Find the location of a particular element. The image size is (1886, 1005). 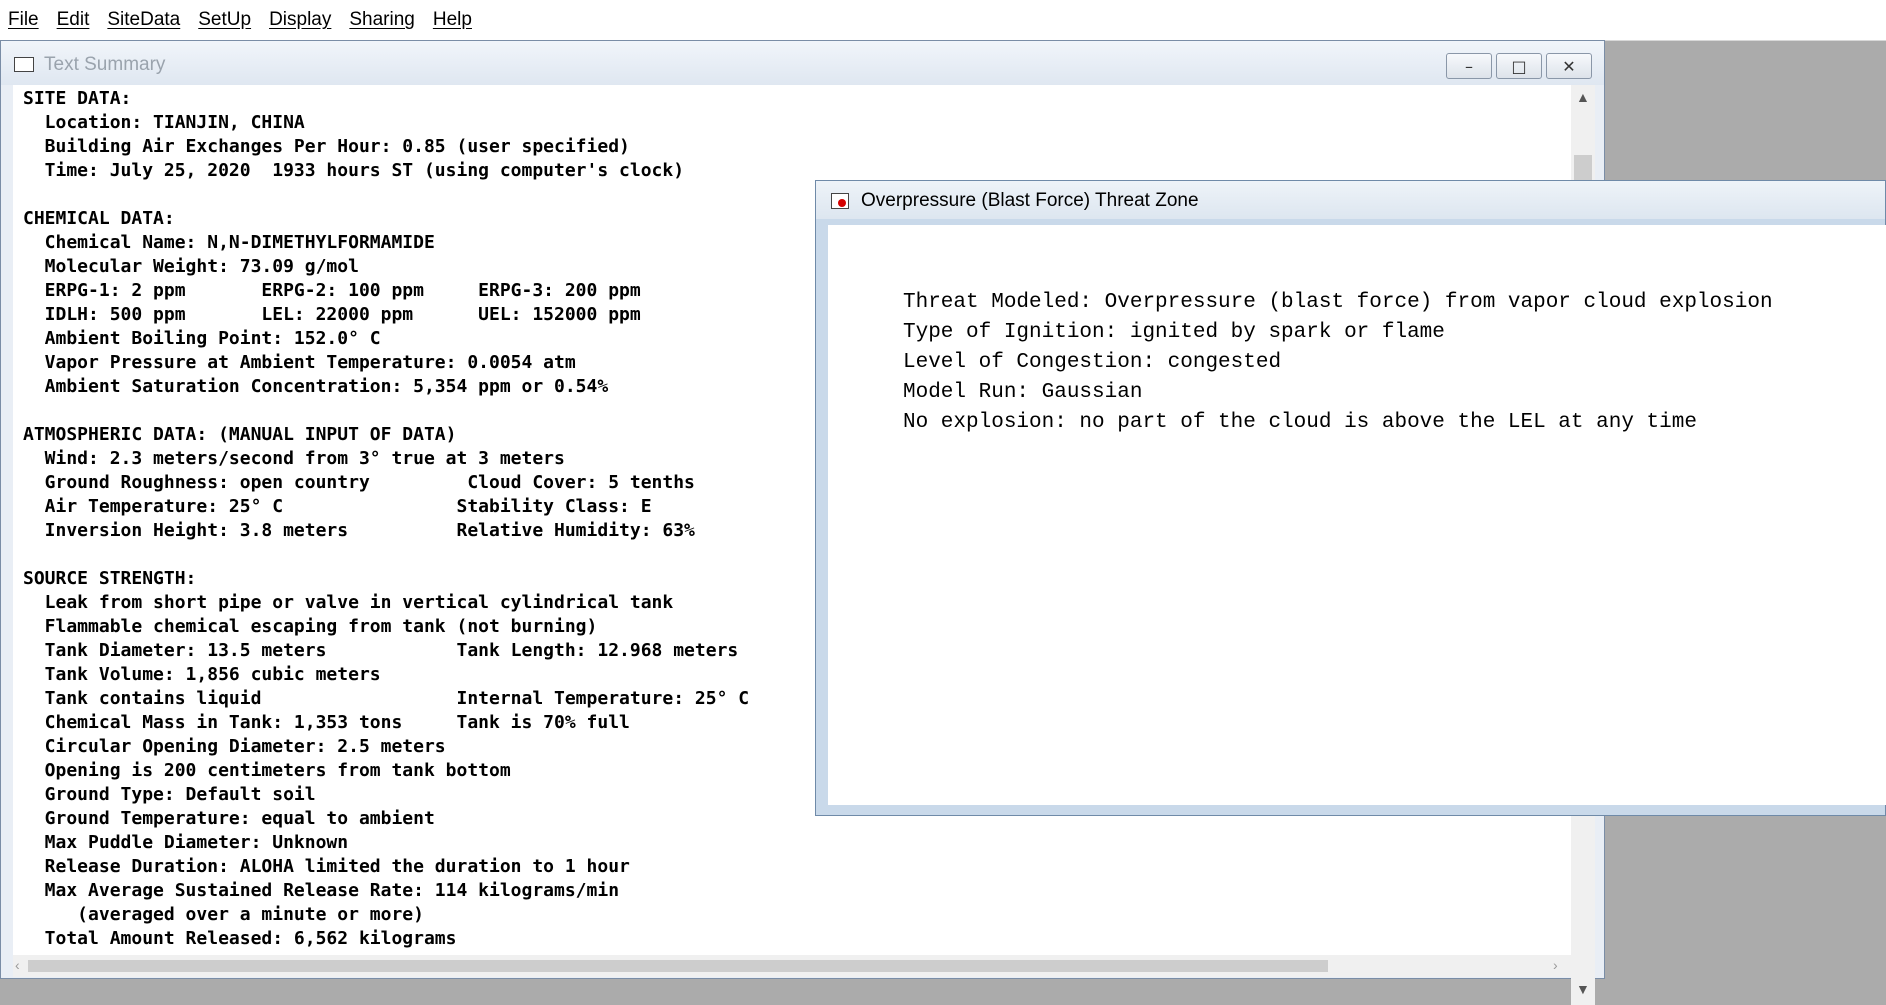

scroll-right-icon: › is located at coordinates (1555, 965).